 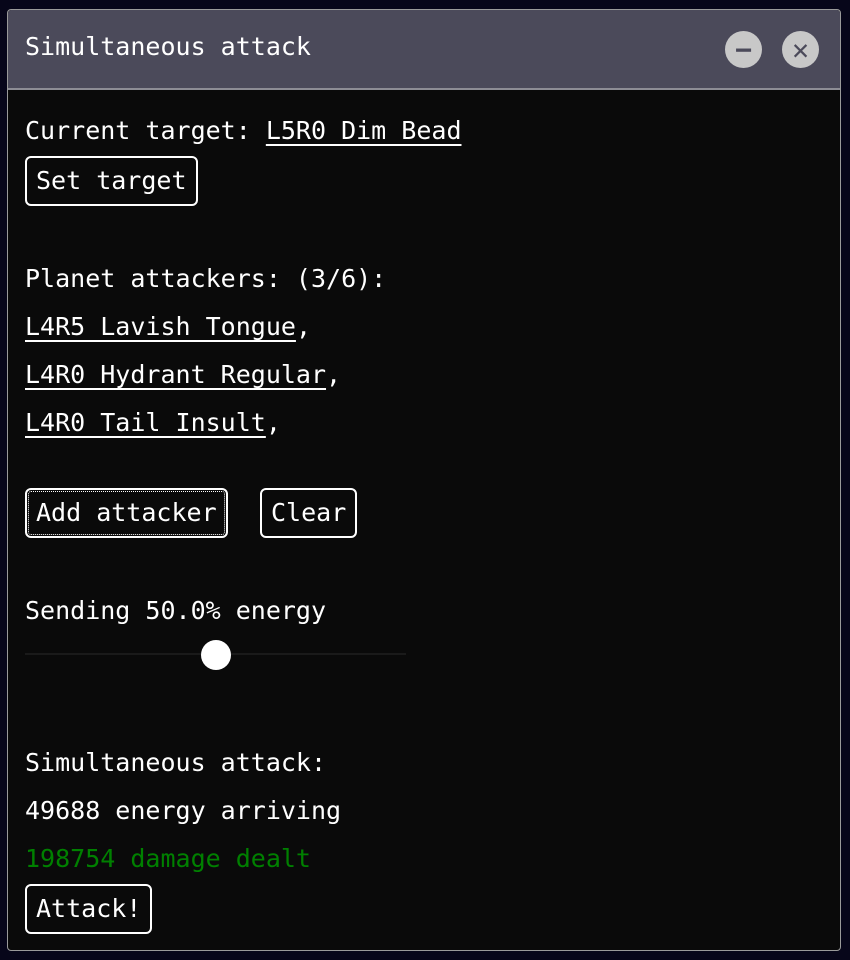 What do you see at coordinates (215, 655) in the screenshot?
I see `energy-slider-thumb` at bounding box center [215, 655].